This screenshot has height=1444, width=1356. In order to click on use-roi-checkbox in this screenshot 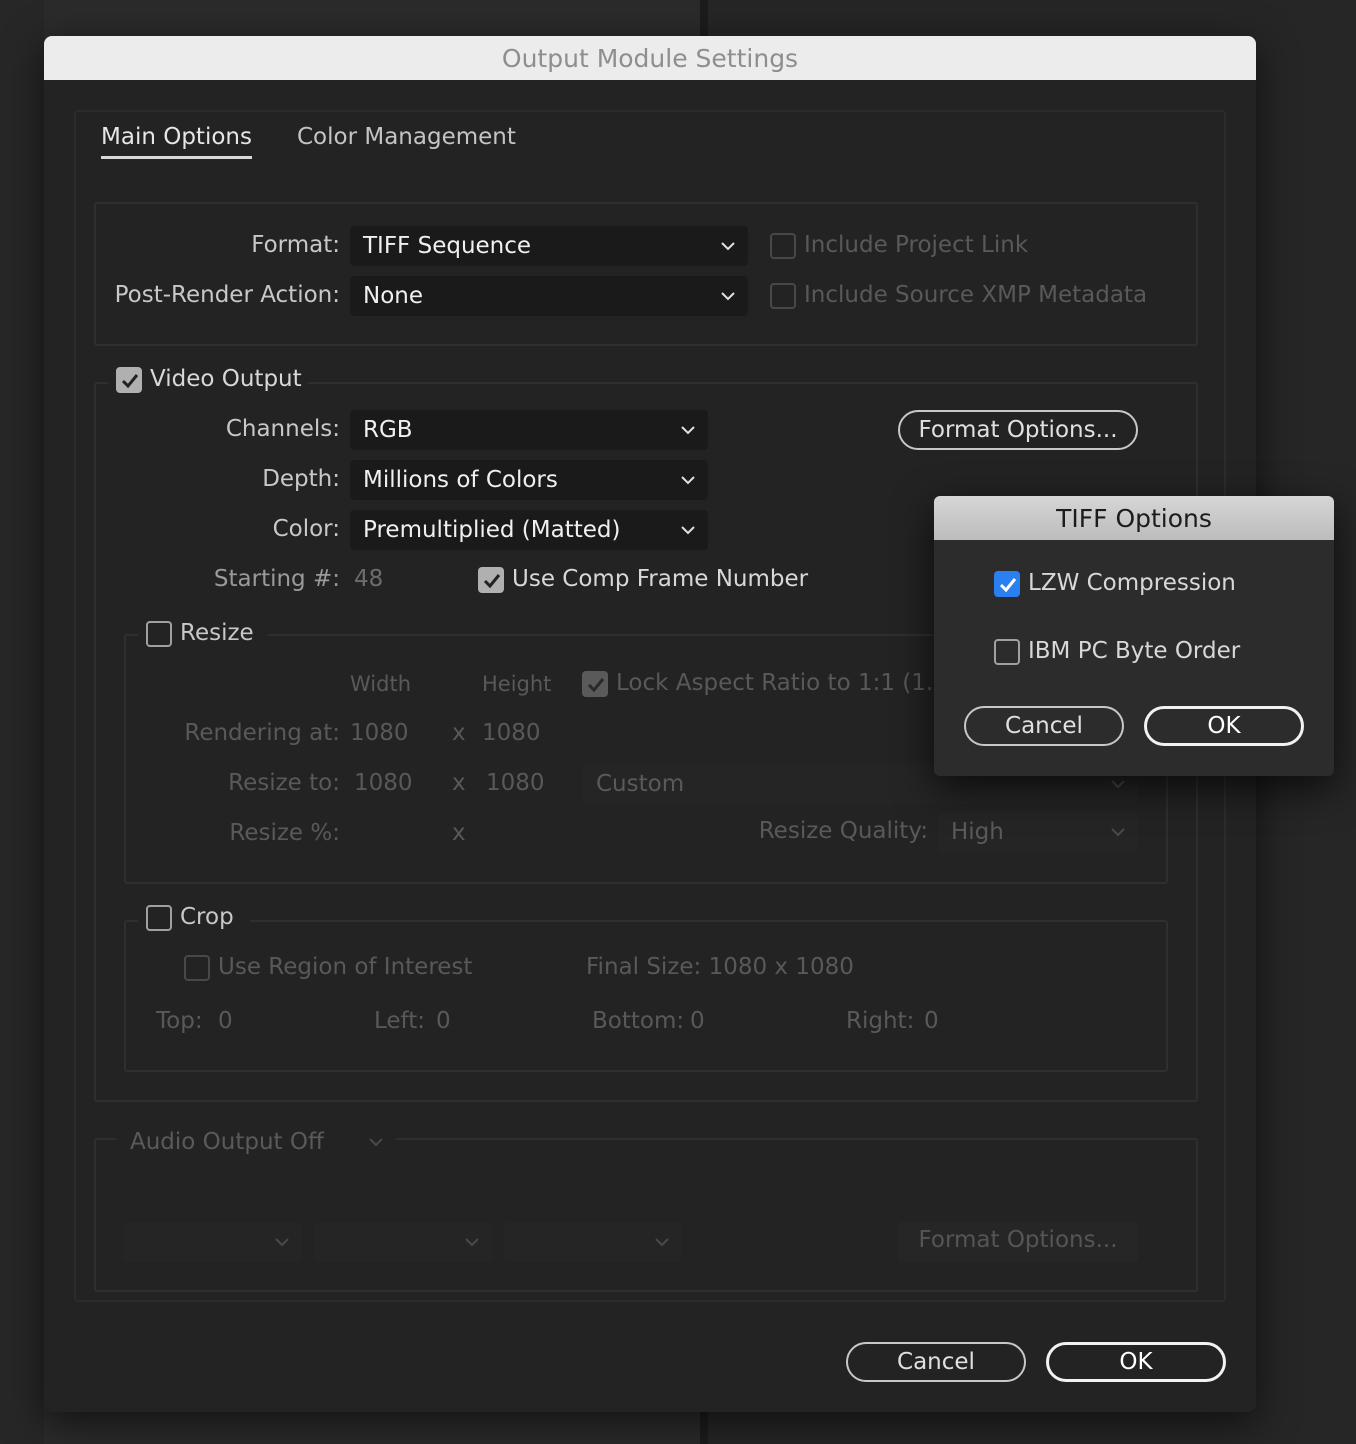, I will do `click(197, 968)`.